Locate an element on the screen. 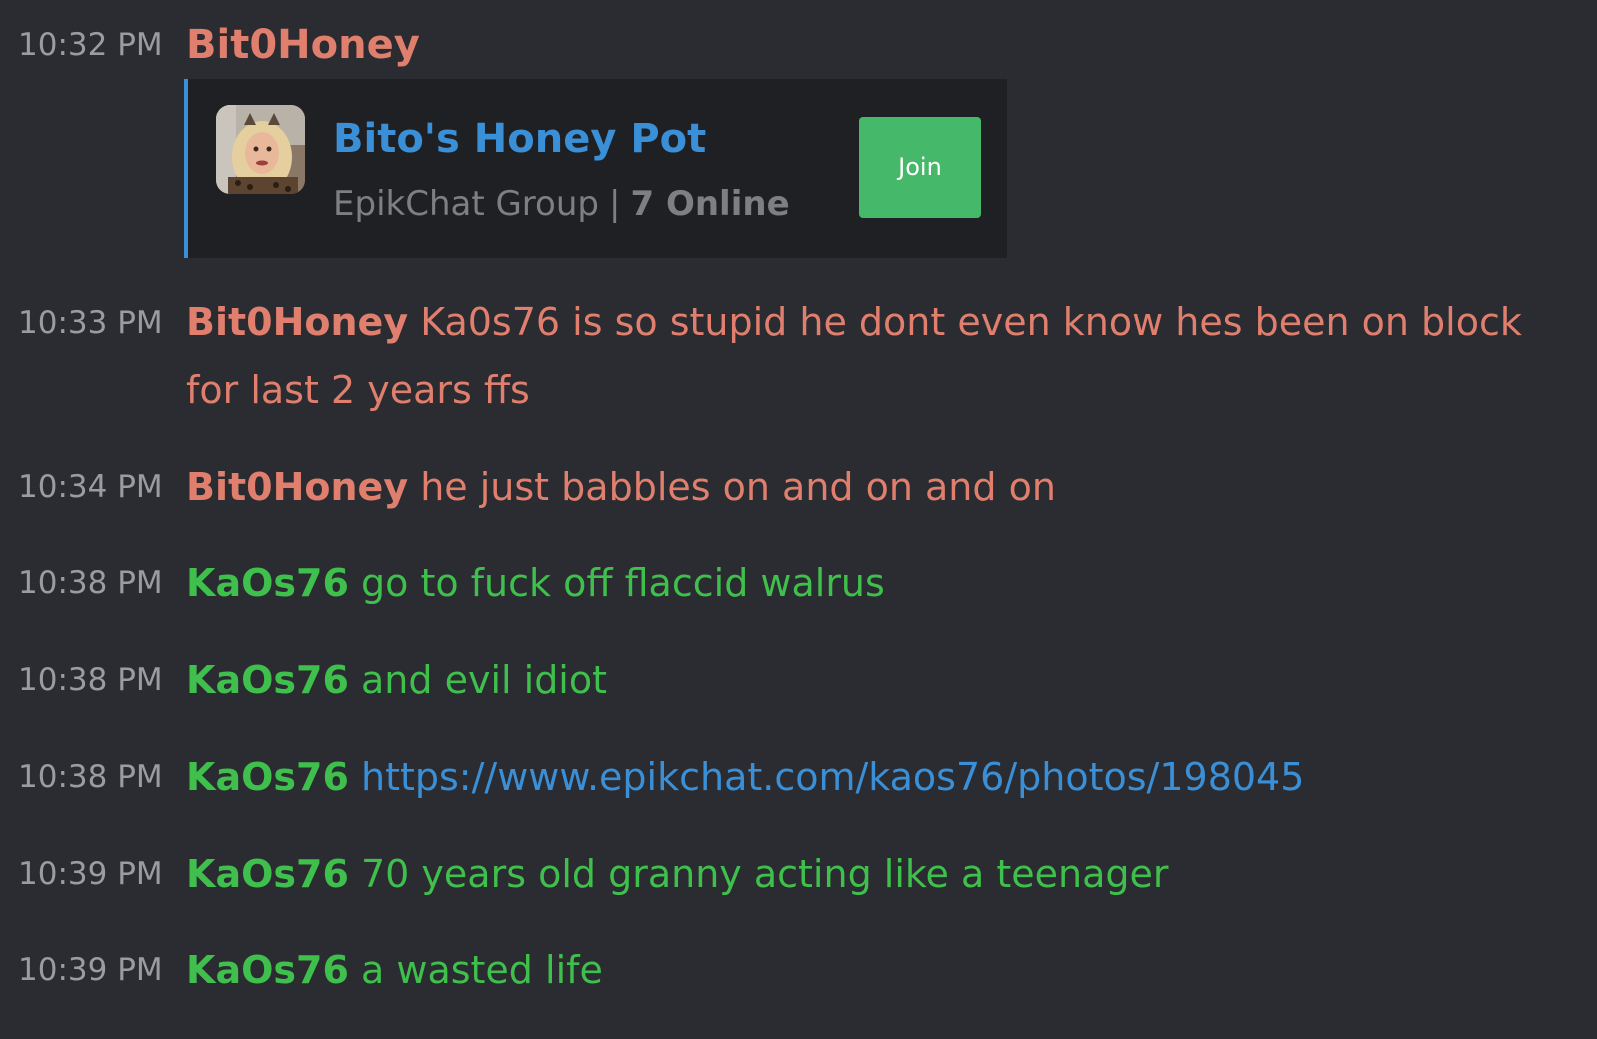 Image resolution: width=1597 pixels, height=1039 pixels. message-text: he just babbles on and on and on is located at coordinates (738, 487).